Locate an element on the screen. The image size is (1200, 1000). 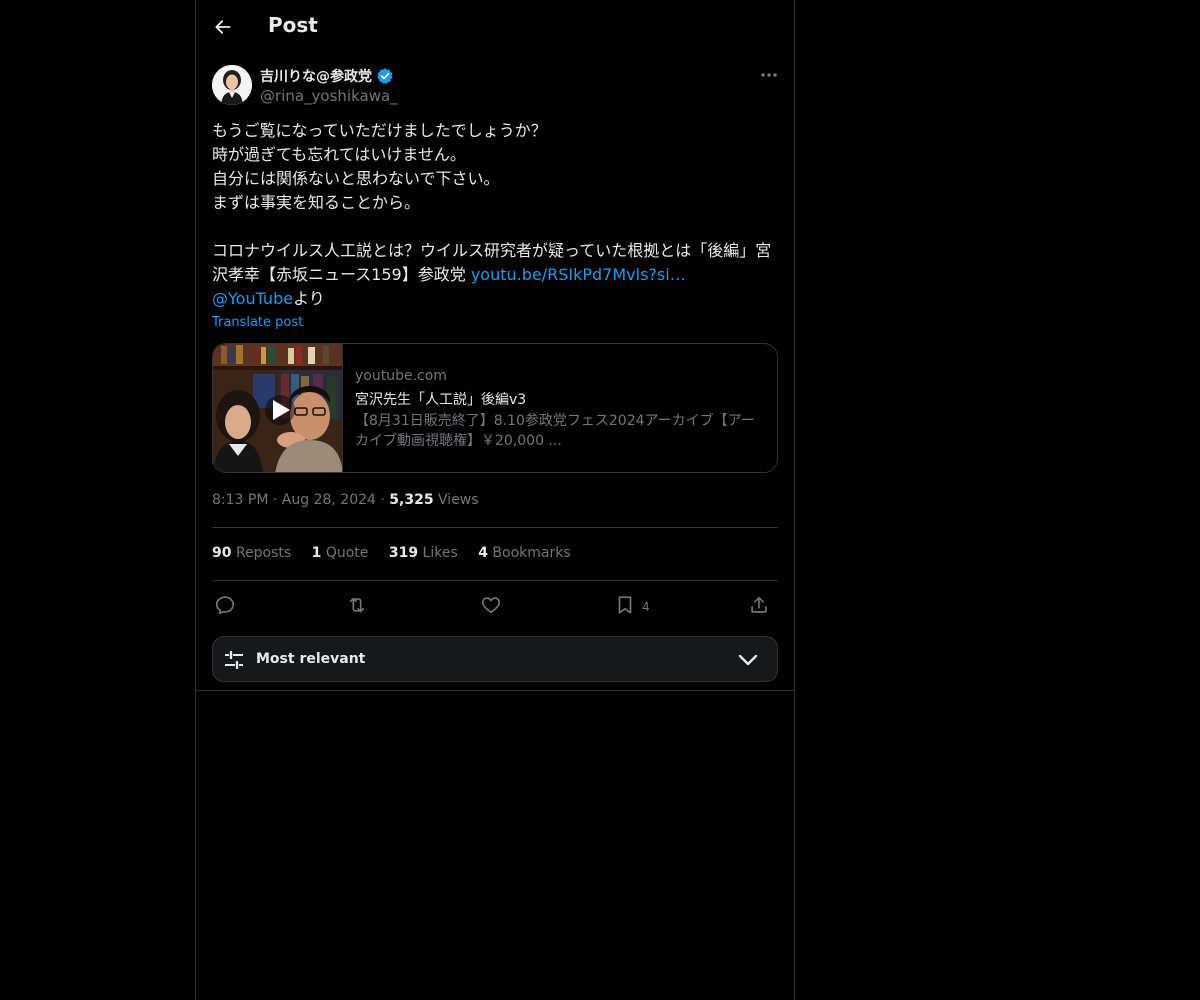
views-label: Views is located at coordinates (458, 500).